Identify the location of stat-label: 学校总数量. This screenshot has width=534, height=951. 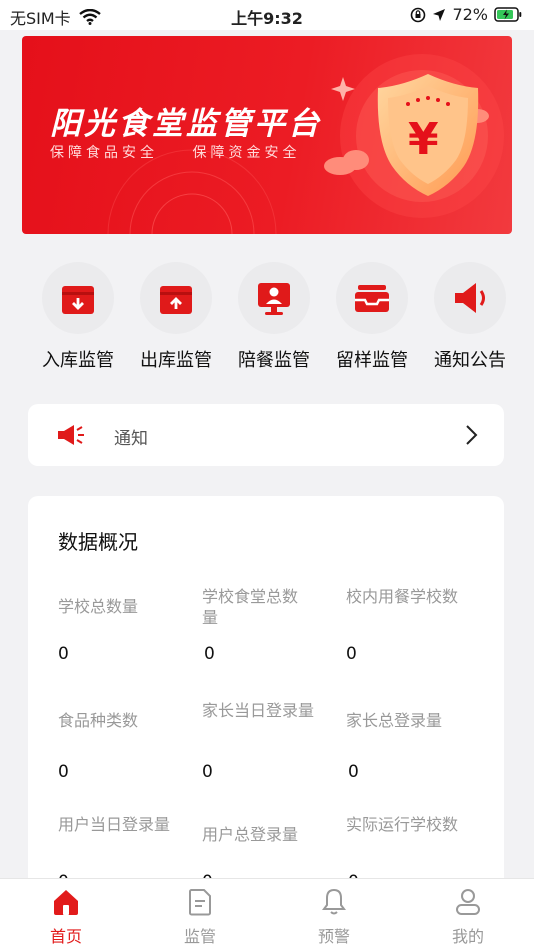
(98, 606).